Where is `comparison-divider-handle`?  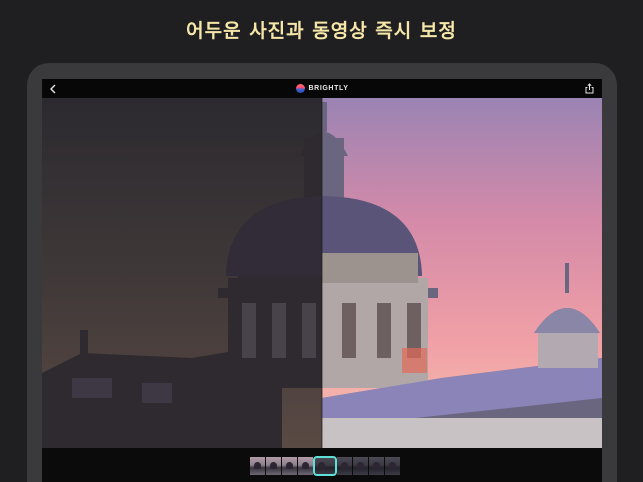
comparison-divider-handle is located at coordinates (322, 273).